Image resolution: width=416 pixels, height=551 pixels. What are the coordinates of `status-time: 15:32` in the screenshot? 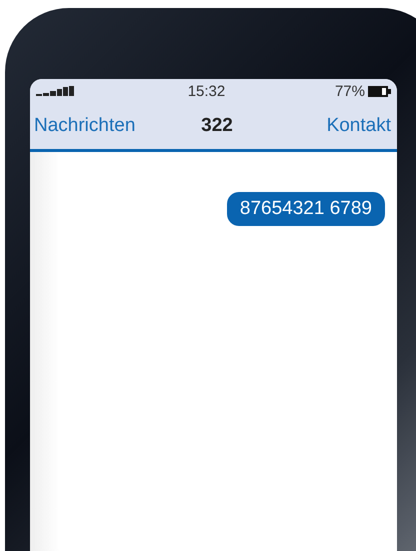 It's located at (207, 91).